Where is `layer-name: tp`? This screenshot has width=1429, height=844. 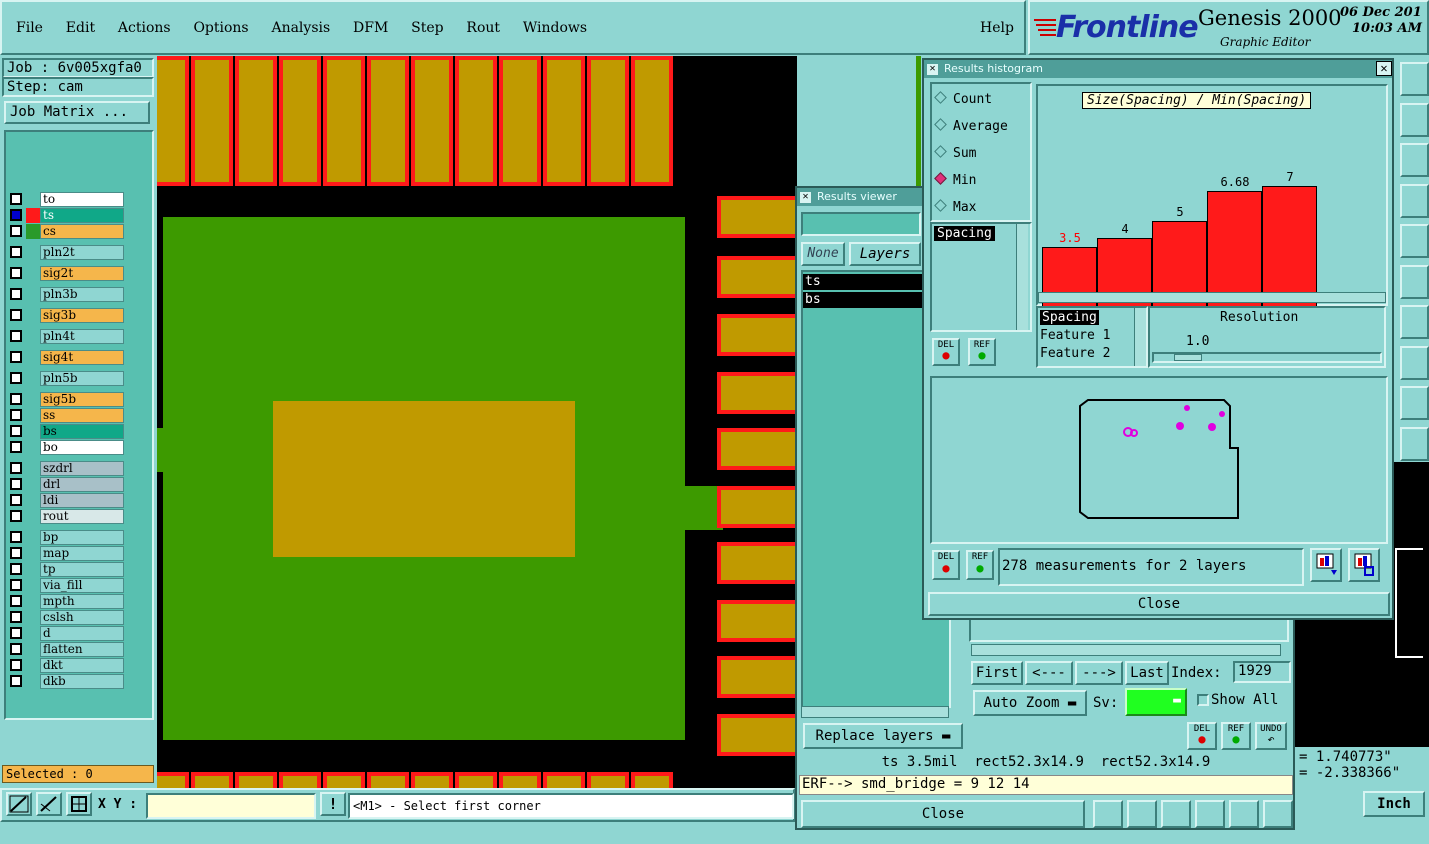 layer-name: tp is located at coordinates (82, 569).